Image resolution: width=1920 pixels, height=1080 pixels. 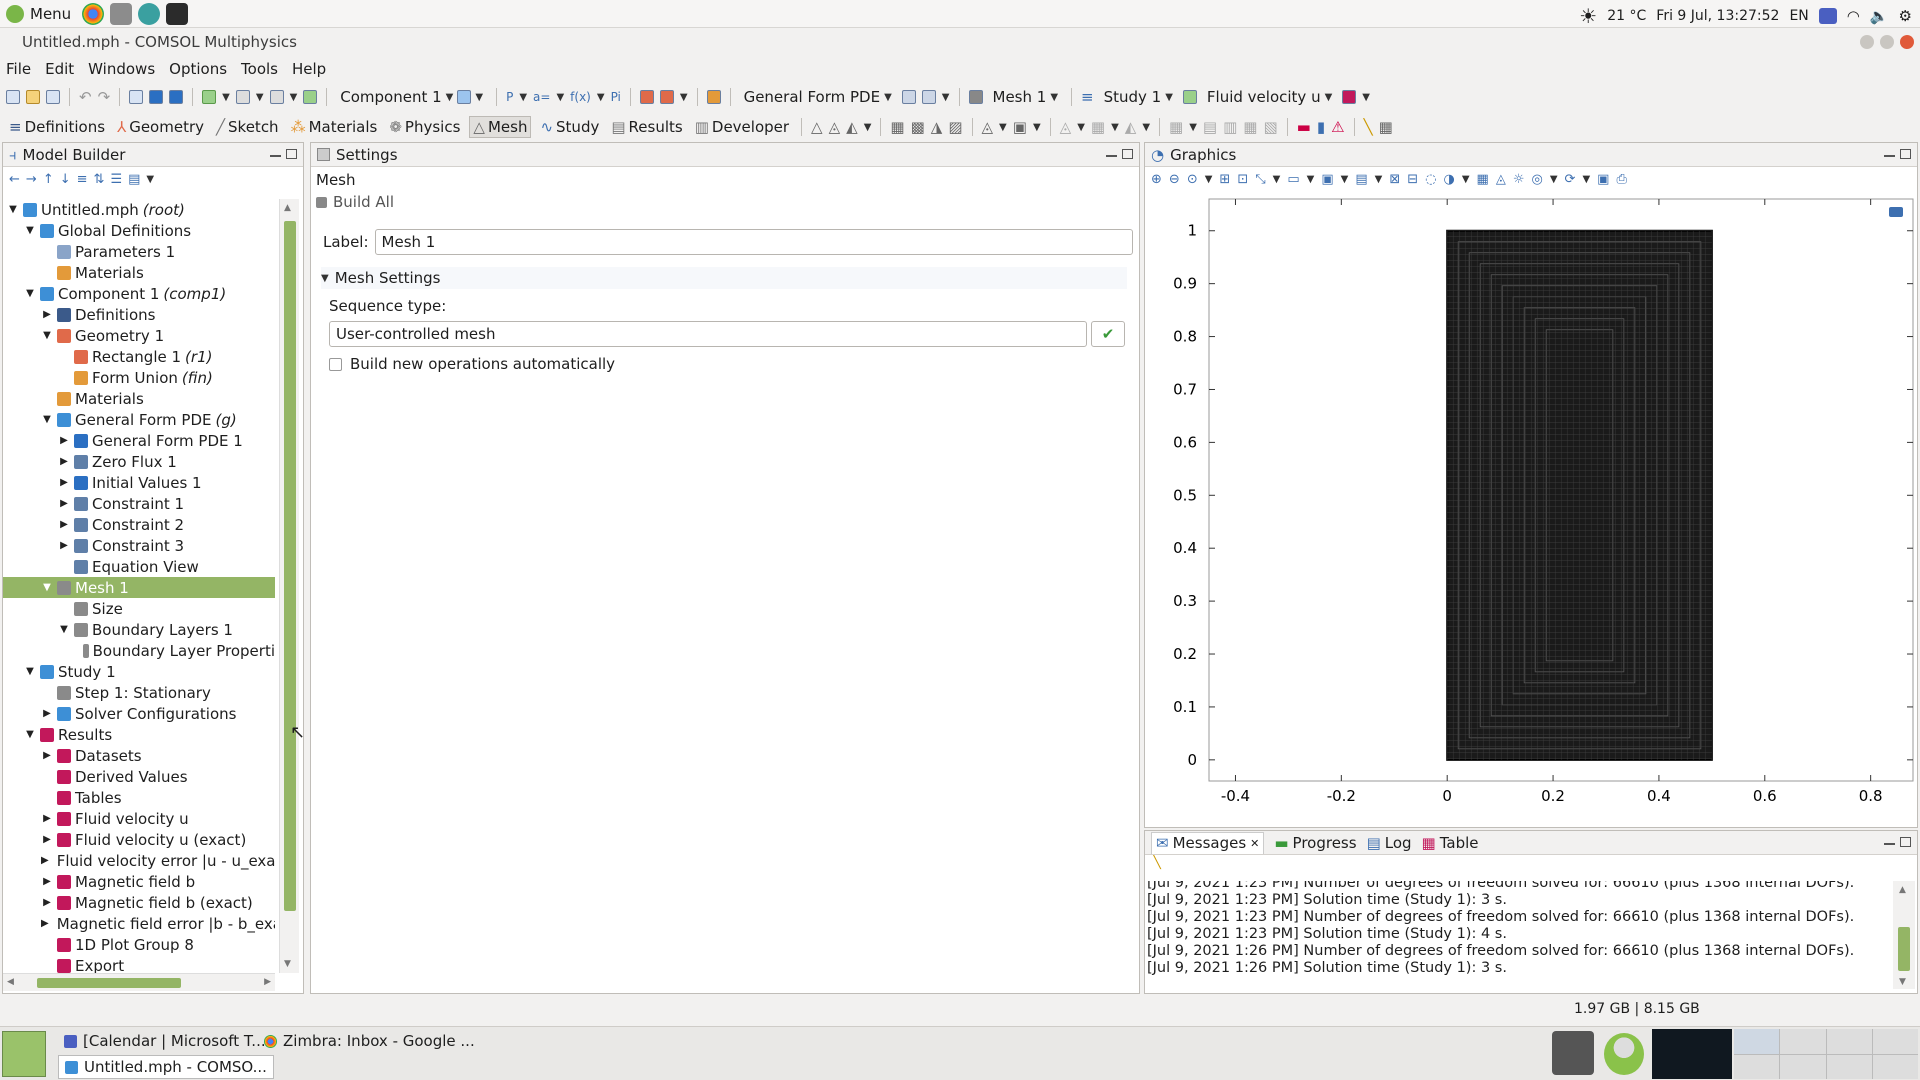 I want to click on undo-icon: ↶, so click(x=85, y=97).